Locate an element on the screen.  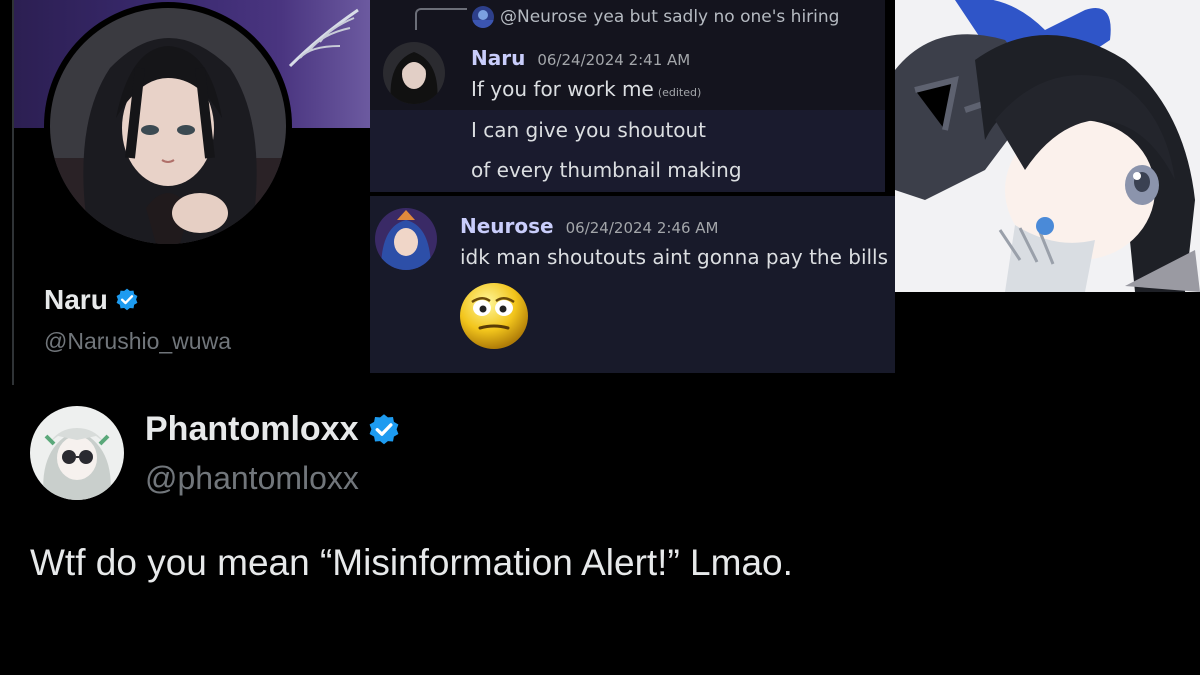
message2-author: Neurose is located at coordinates (507, 226).